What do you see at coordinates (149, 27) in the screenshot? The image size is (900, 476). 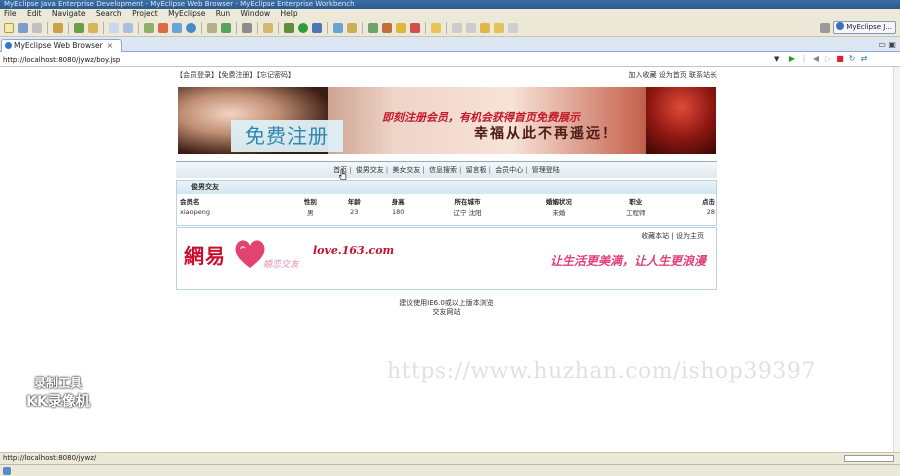 I see `deploy-icon` at bounding box center [149, 27].